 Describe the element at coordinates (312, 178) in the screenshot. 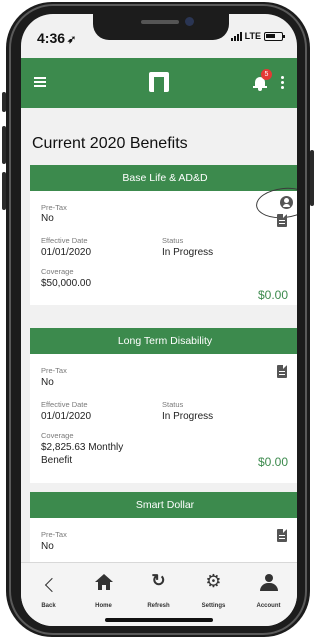

I see `power-button` at that location.